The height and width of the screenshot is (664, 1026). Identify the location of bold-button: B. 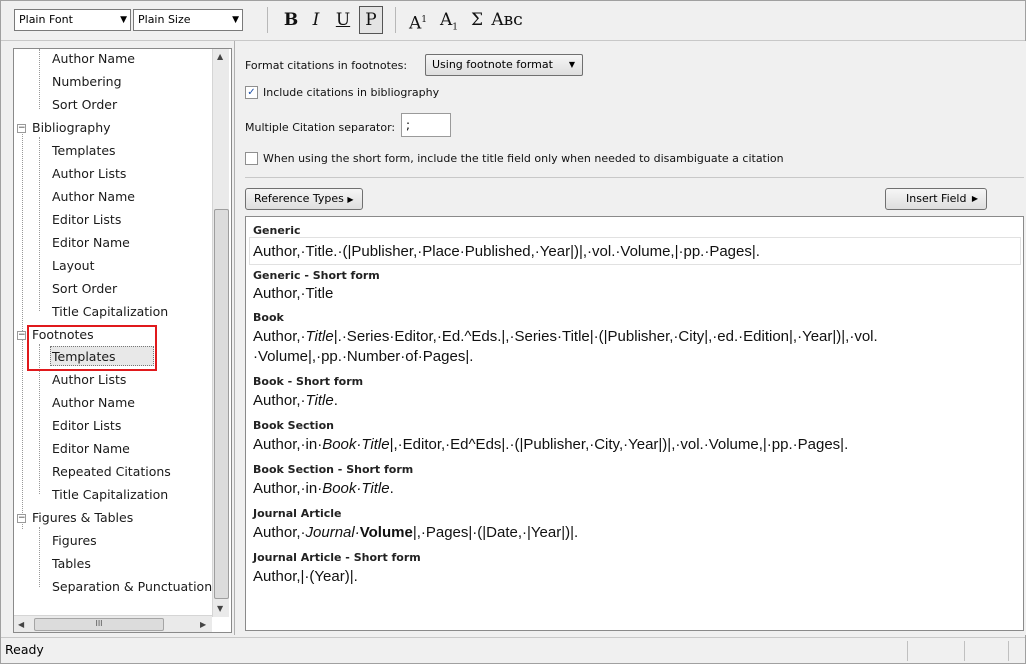
(291, 20).